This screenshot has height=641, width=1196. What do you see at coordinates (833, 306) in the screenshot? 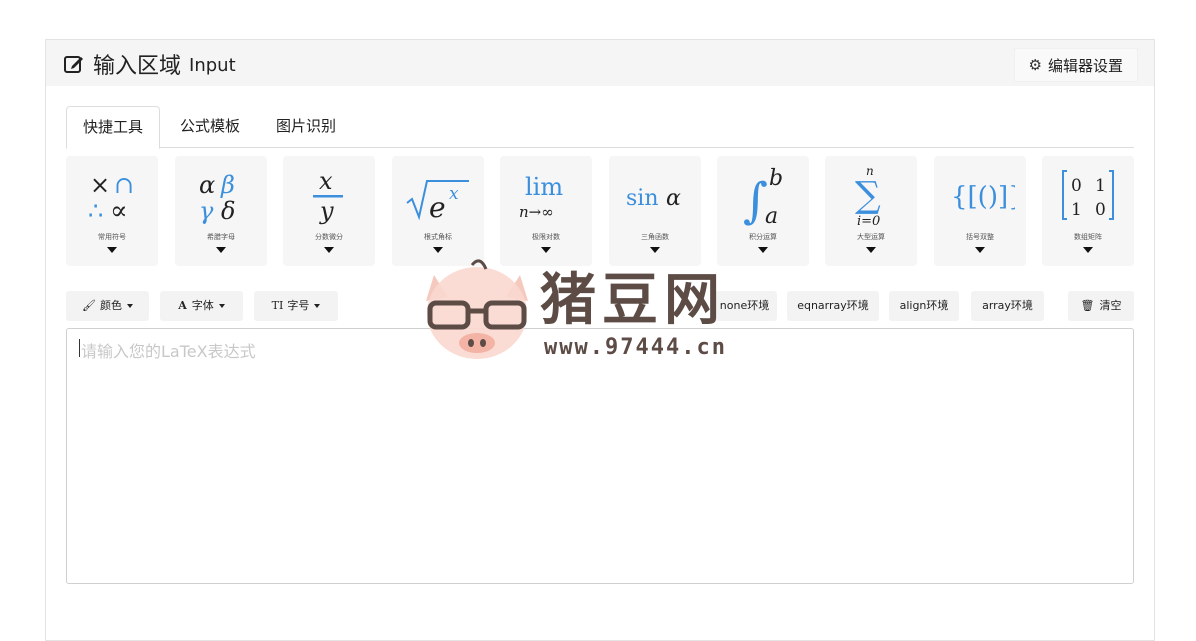
I see `eqnarray-env-button: eqnarray环境` at bounding box center [833, 306].